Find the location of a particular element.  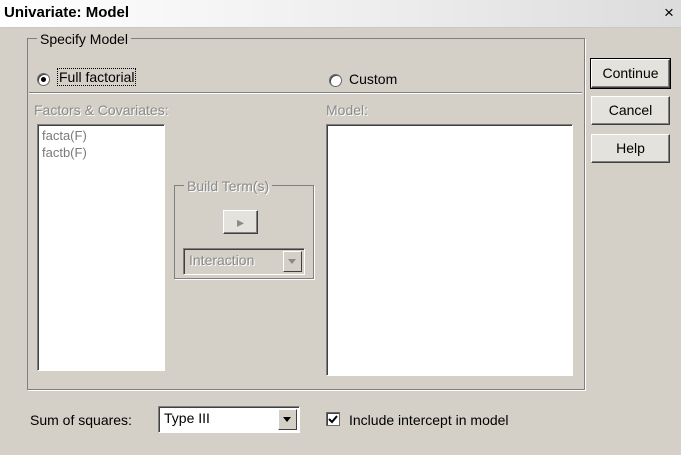

window-title: Univariate: Model is located at coordinates (67, 12).